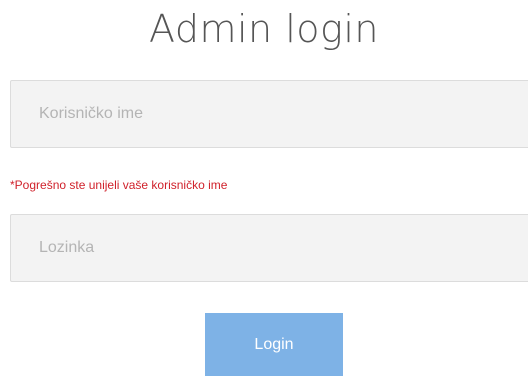 The image size is (528, 376). What do you see at coordinates (274, 344) in the screenshot?
I see `login-button: Login` at bounding box center [274, 344].